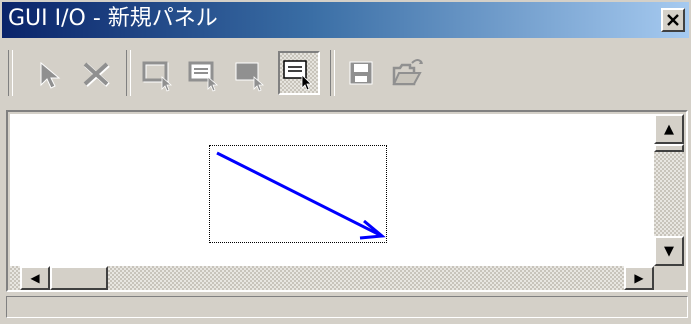 The image size is (691, 324). I want to click on save-tool-button, so click(363, 73).